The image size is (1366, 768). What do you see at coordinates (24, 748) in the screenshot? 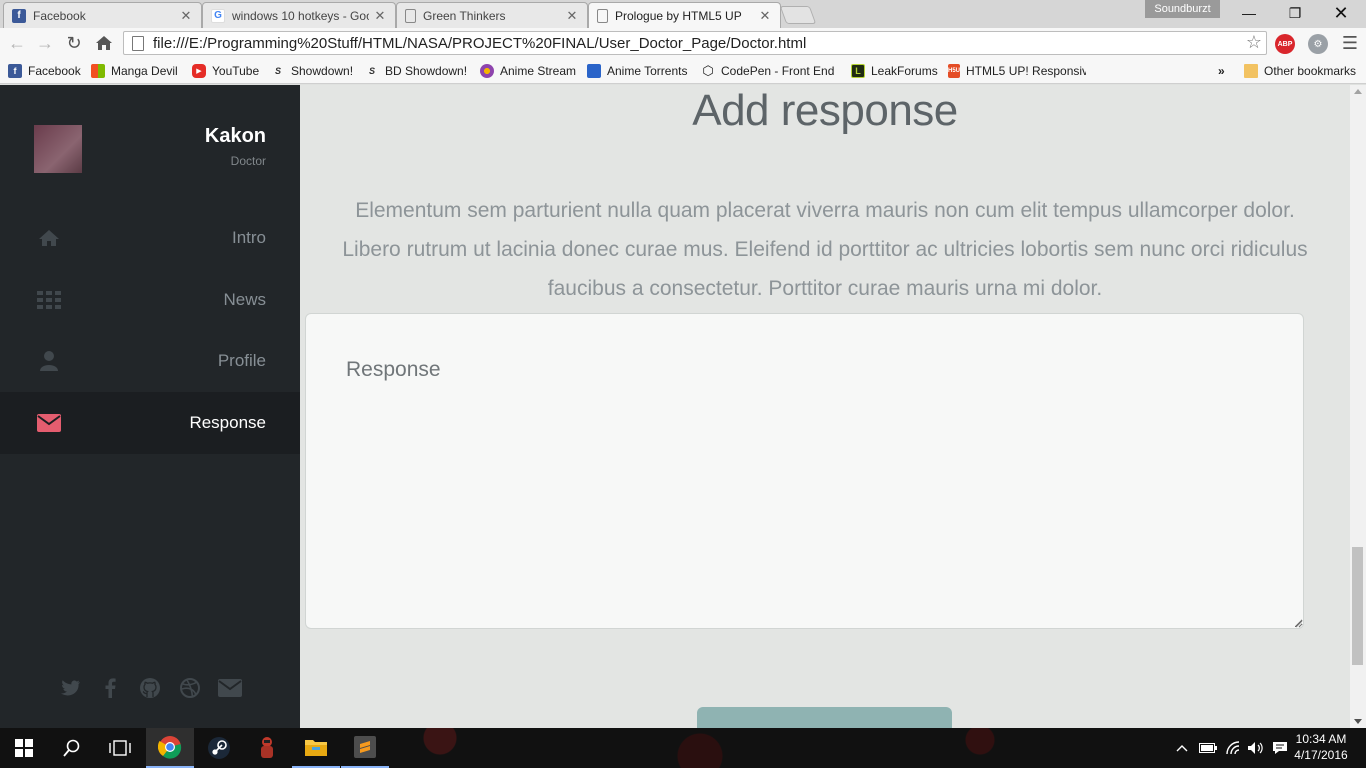
I see `windows-start-icon` at bounding box center [24, 748].